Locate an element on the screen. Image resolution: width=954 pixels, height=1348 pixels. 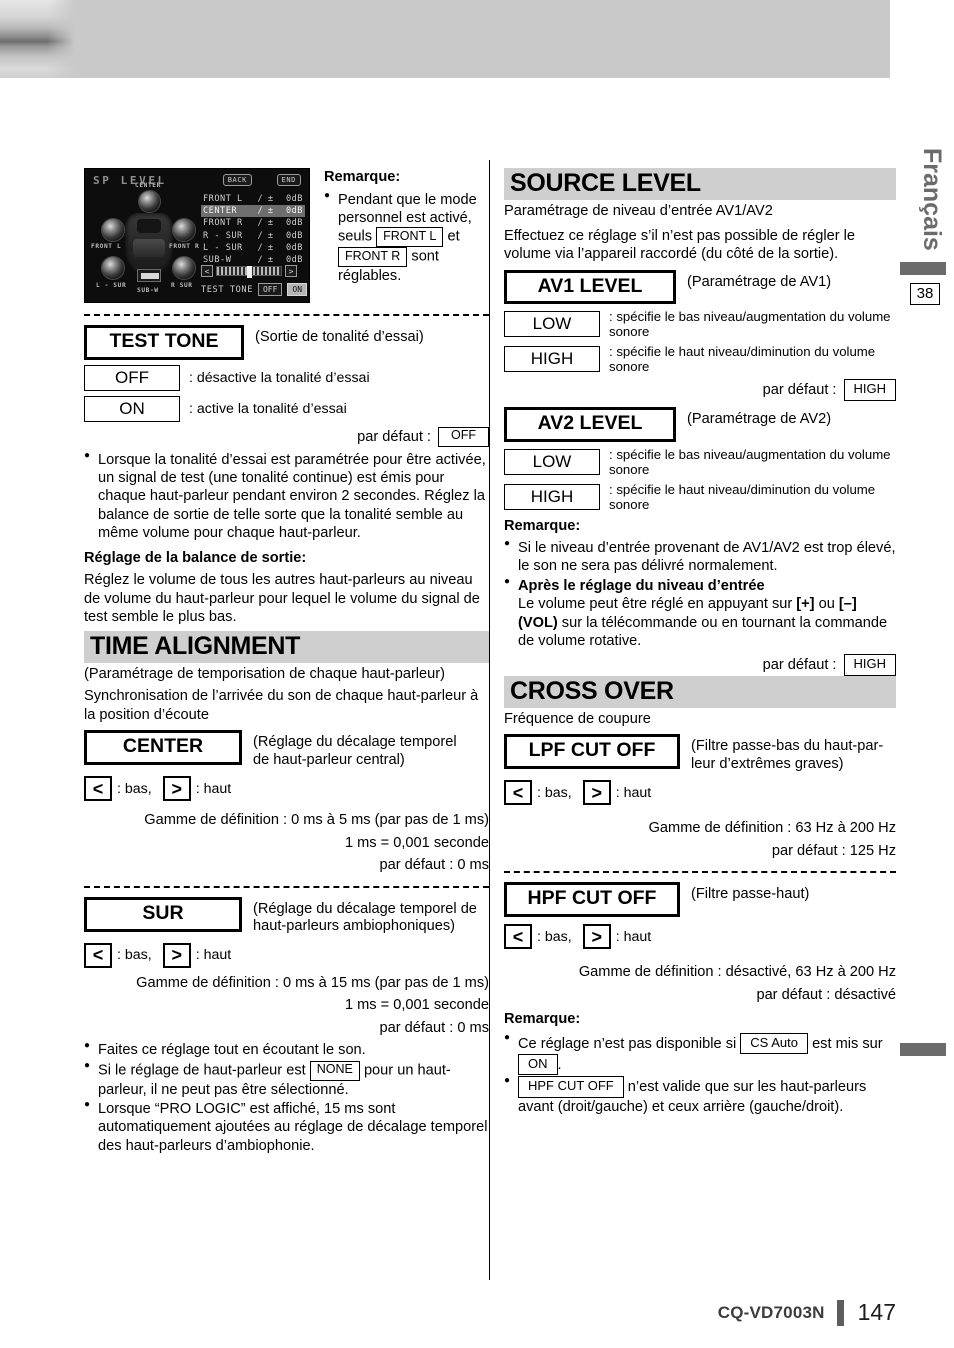
slider-knob is located at coordinates (249, 272).